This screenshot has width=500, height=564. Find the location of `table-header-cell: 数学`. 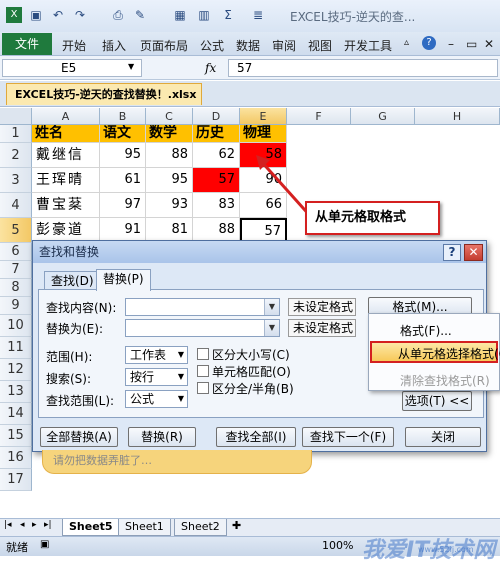

table-header-cell: 数学 is located at coordinates (169, 134).